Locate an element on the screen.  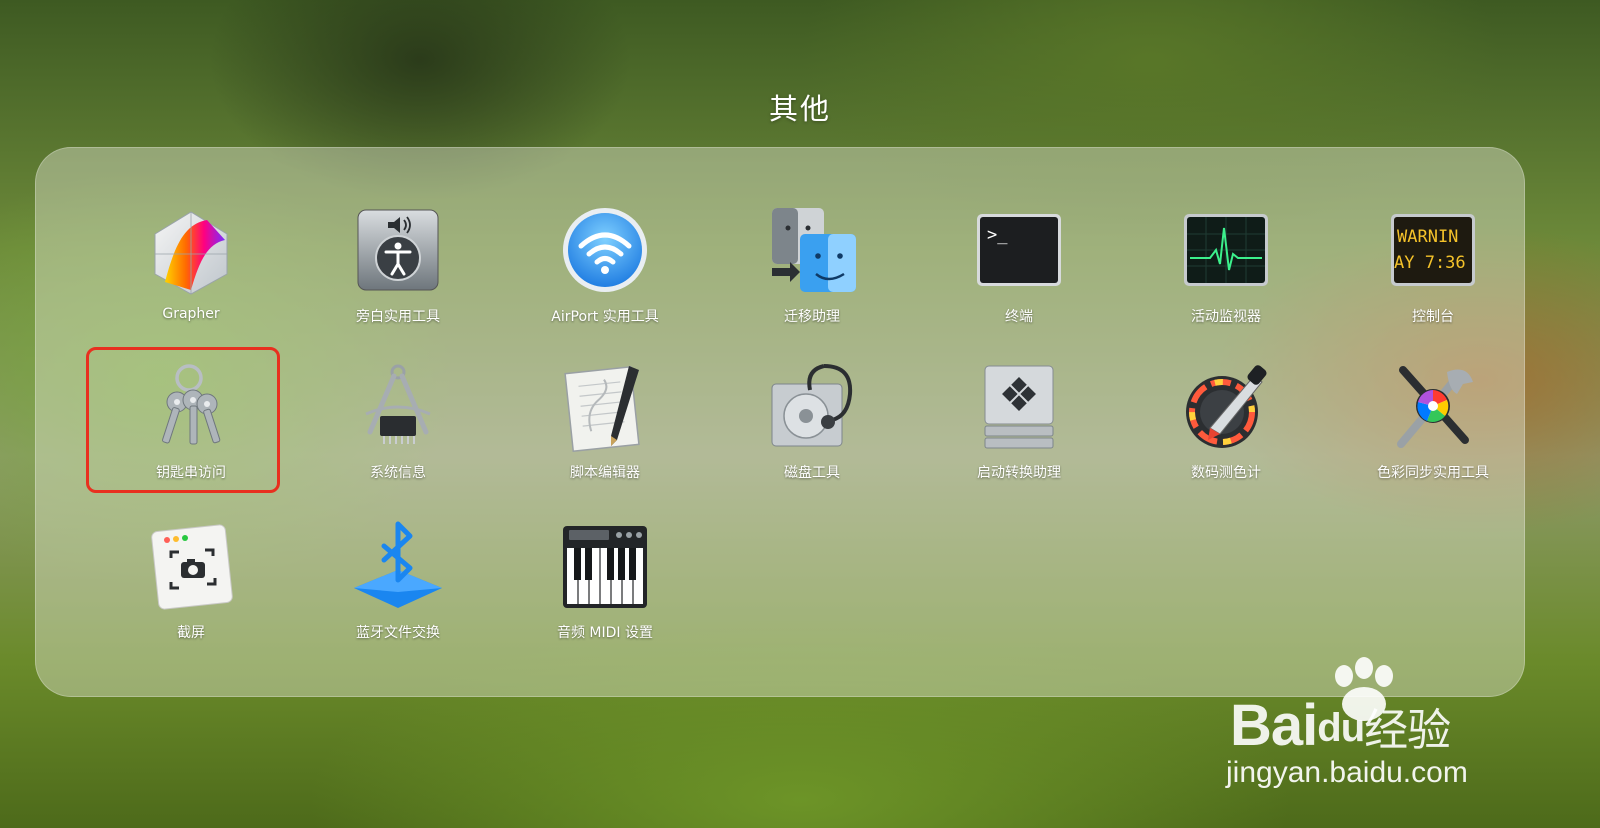
voiceover-utility-icon is located at coordinates (398, 250).